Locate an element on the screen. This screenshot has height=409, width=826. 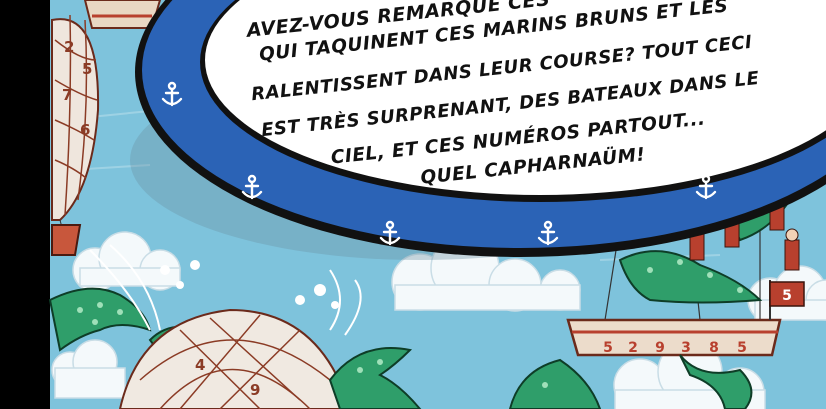
boat-number-1: 5 is located at coordinates (608, 348).